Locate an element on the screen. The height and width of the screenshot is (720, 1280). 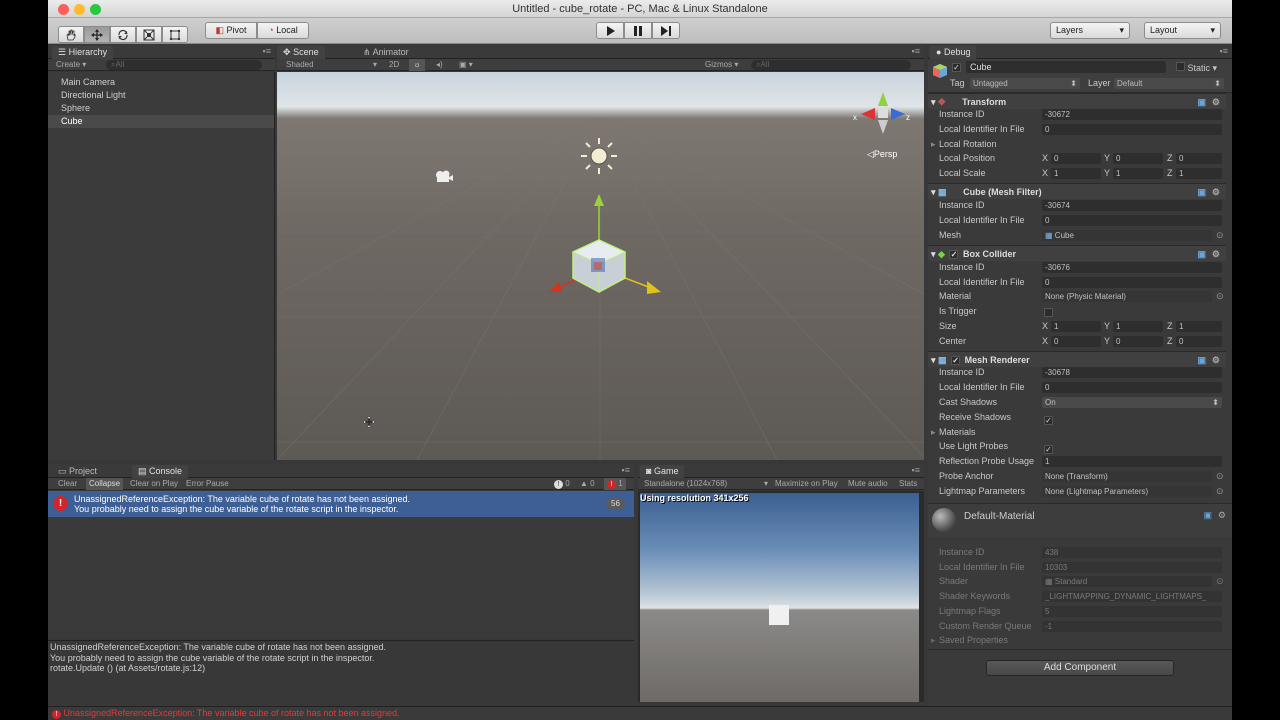
static-toggle: Static ▾ is located at coordinates (1196, 68).